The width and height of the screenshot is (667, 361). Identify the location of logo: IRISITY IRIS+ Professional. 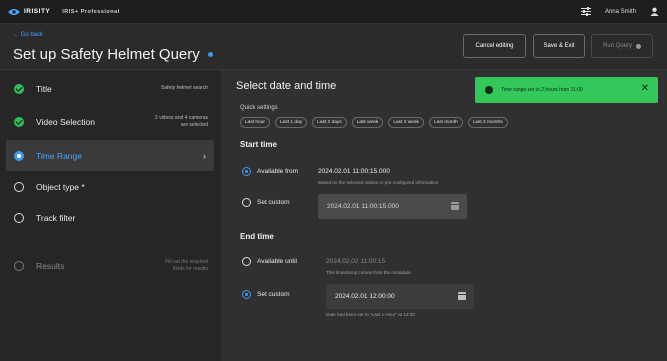
(64, 12).